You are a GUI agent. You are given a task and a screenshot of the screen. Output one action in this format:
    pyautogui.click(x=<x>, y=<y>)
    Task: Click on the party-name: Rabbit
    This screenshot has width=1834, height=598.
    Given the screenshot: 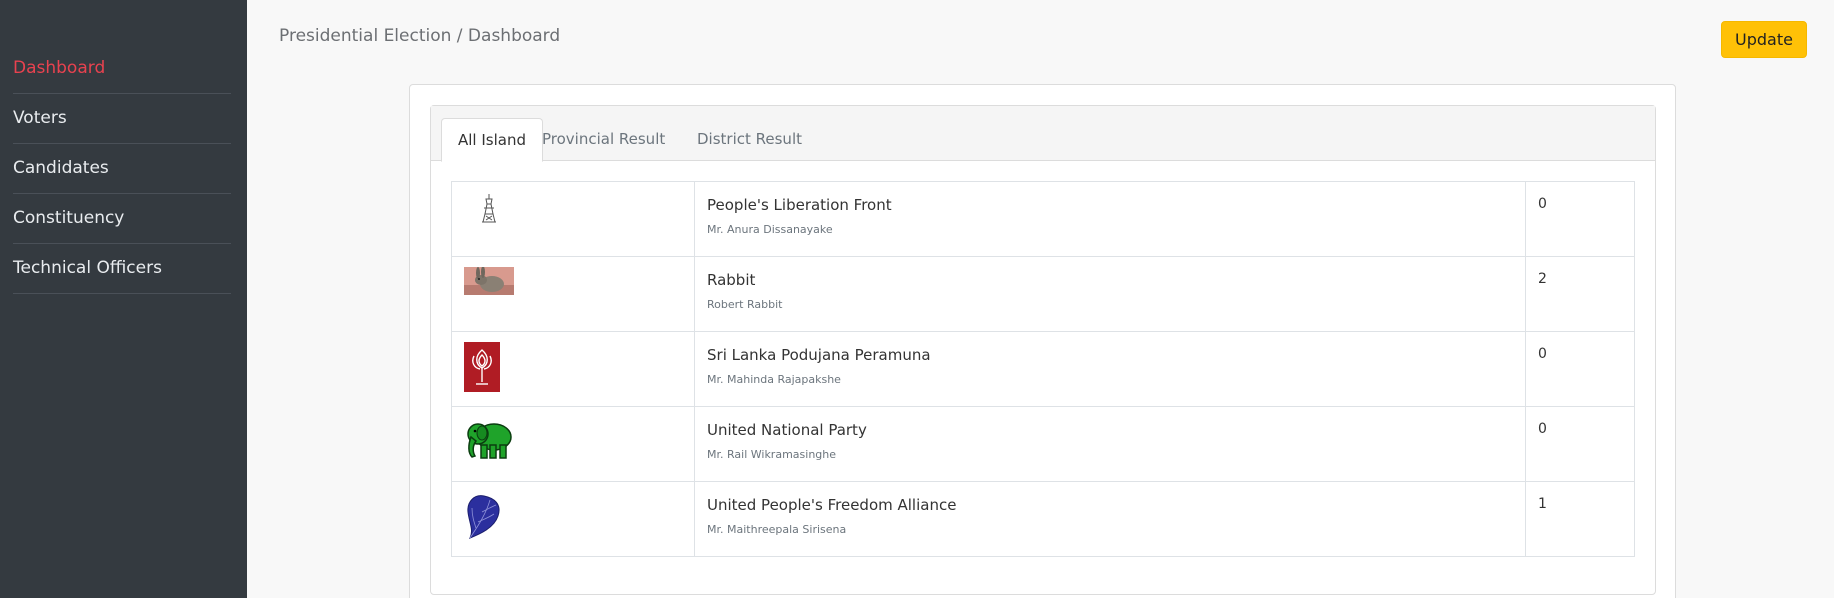 What is the action you would take?
    pyautogui.click(x=731, y=280)
    